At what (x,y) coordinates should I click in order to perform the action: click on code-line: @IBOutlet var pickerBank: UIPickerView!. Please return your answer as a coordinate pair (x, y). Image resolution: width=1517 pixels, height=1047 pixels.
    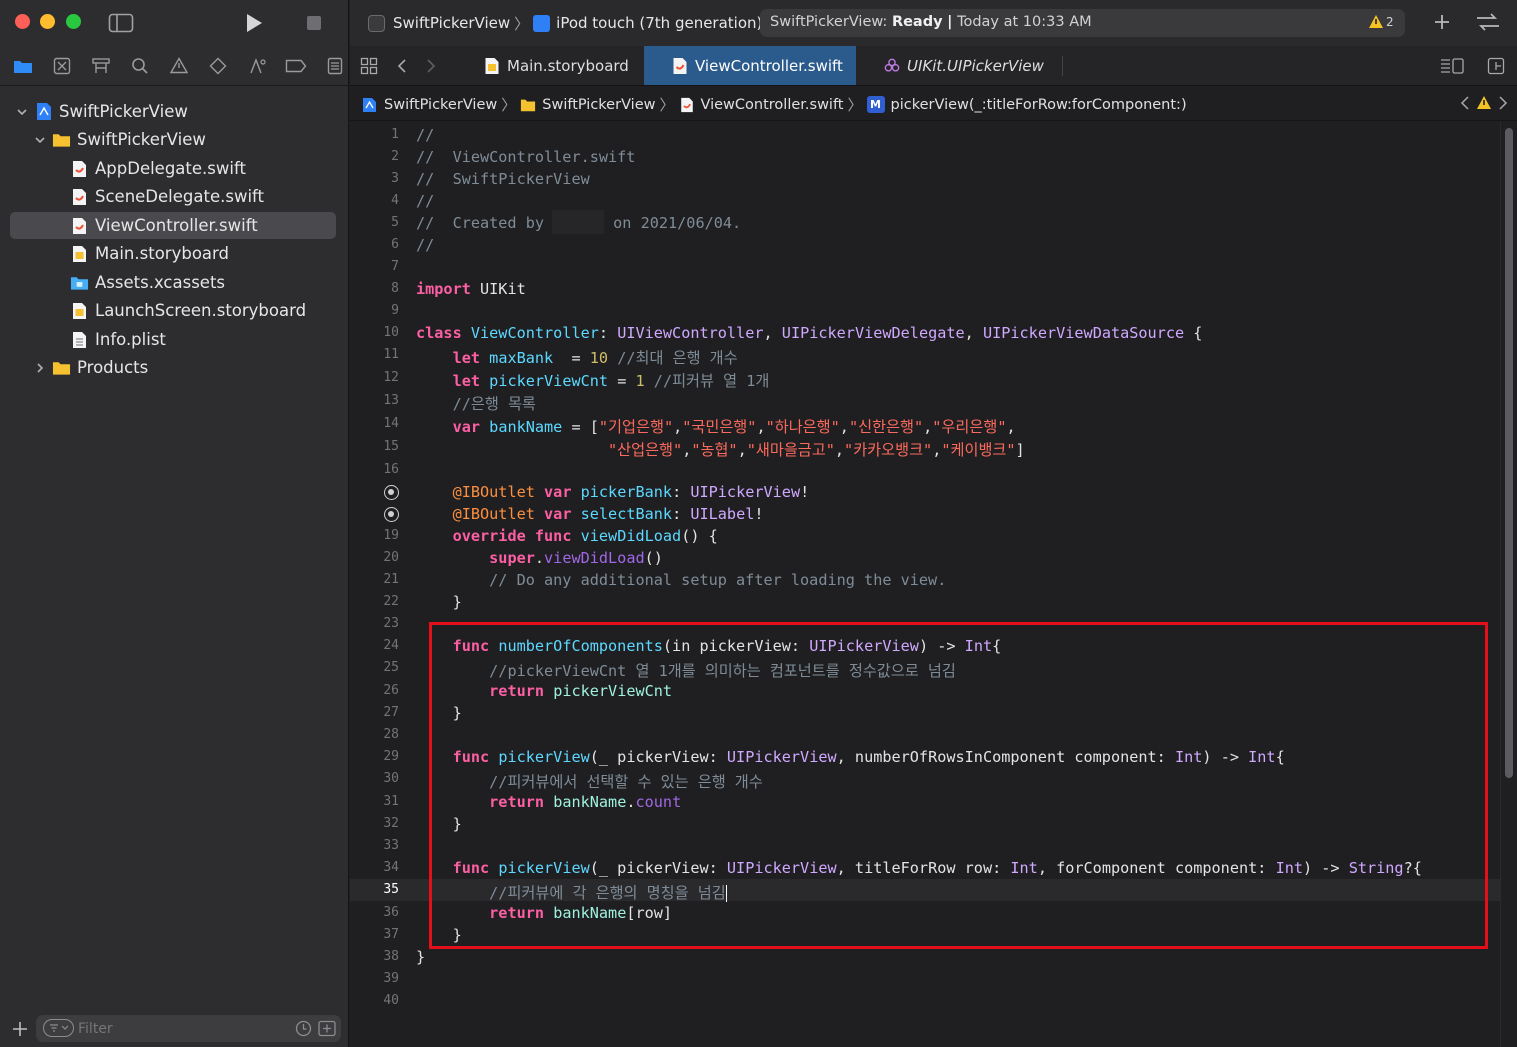
    Looking at the image, I should click on (925, 492).